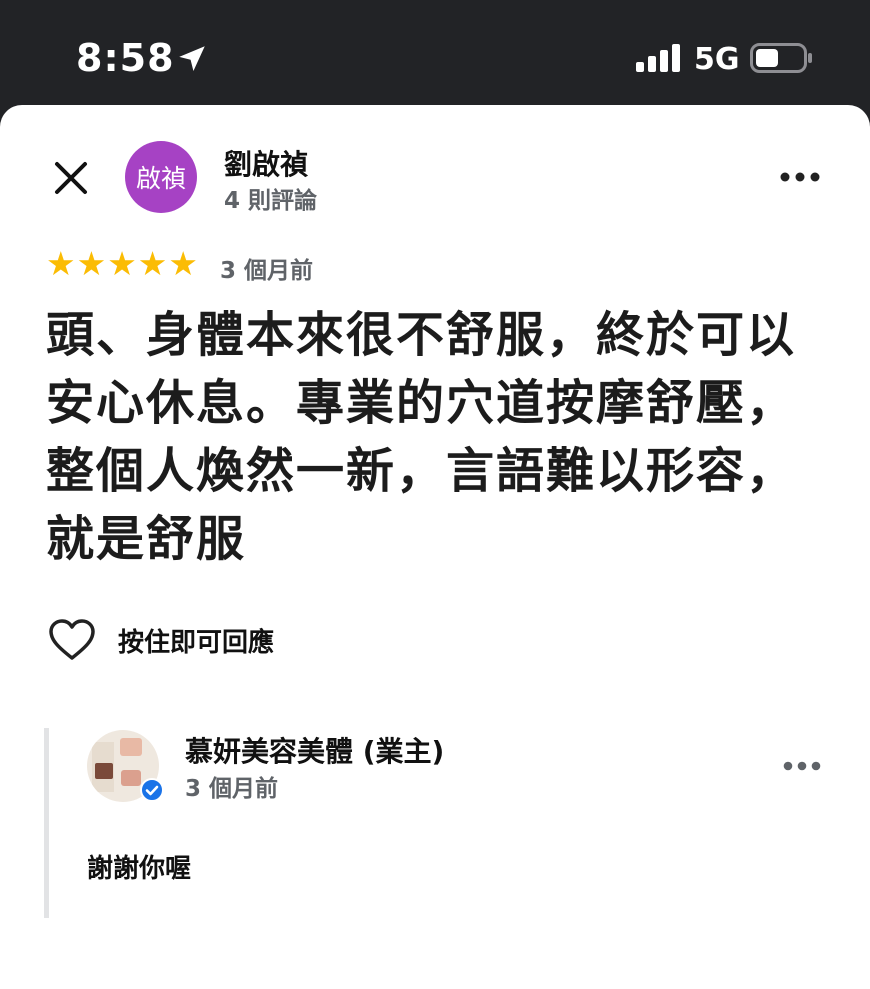 This screenshot has width=870, height=989. Describe the element at coordinates (72, 639) in the screenshot. I see `heart-icon` at that location.